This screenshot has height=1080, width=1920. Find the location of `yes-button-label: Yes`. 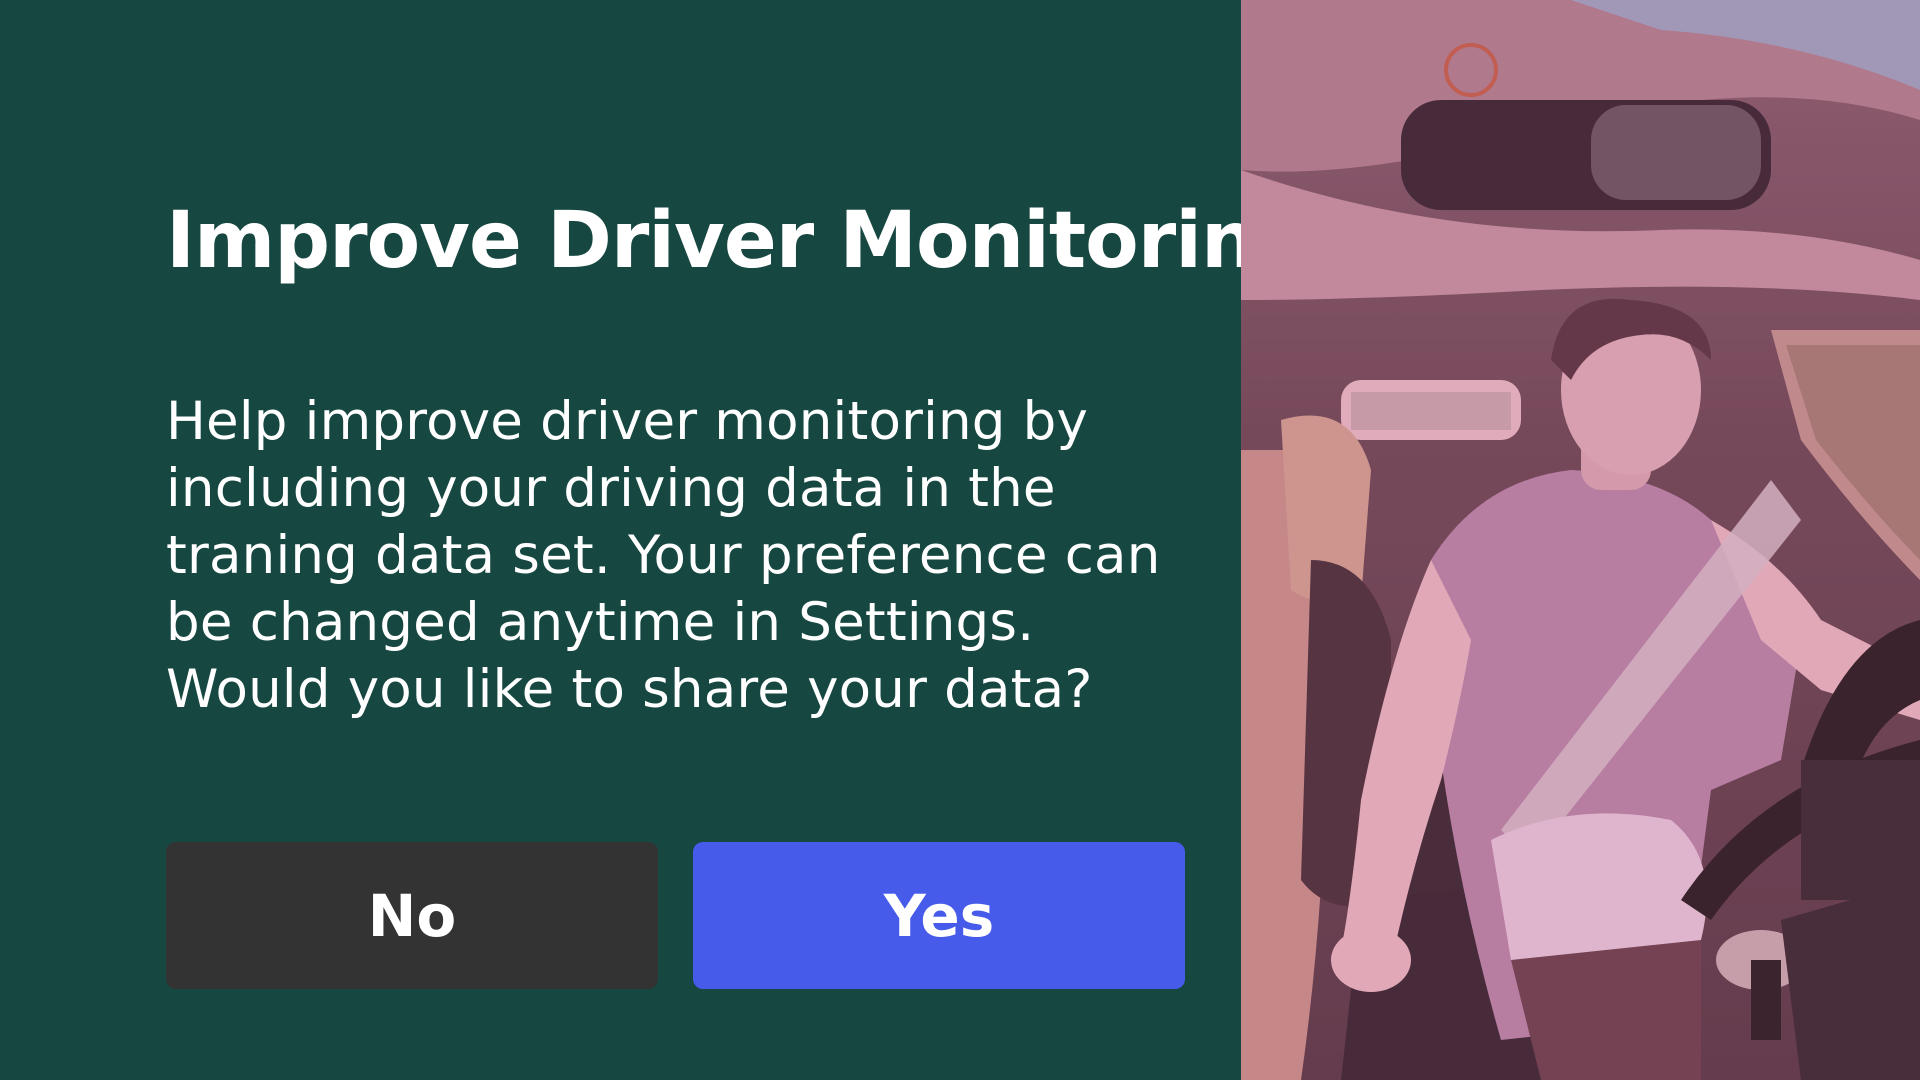

yes-button-label: Yes is located at coordinates (939, 915).